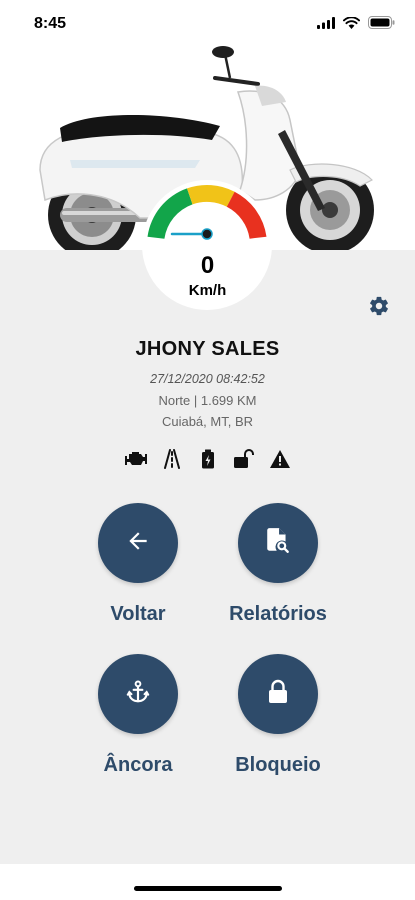  I want to click on anchor-icon, so click(138, 694).